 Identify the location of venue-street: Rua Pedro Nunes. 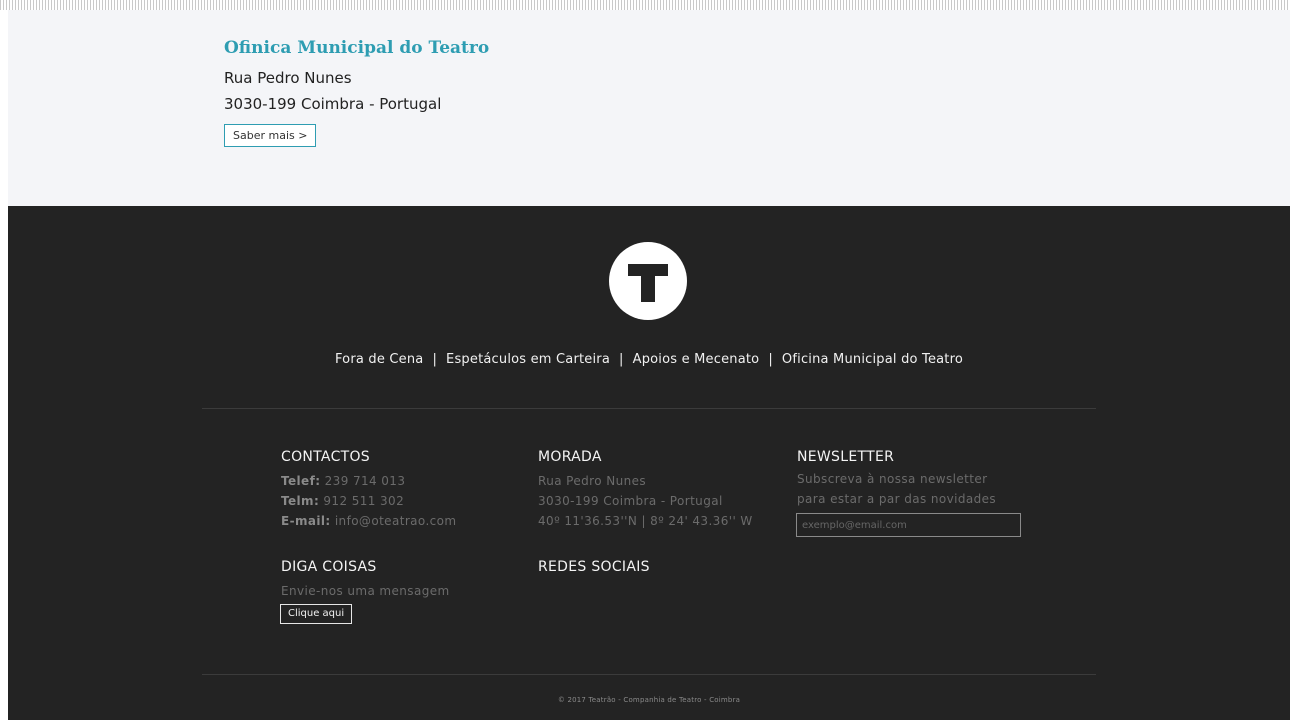
(288, 78).